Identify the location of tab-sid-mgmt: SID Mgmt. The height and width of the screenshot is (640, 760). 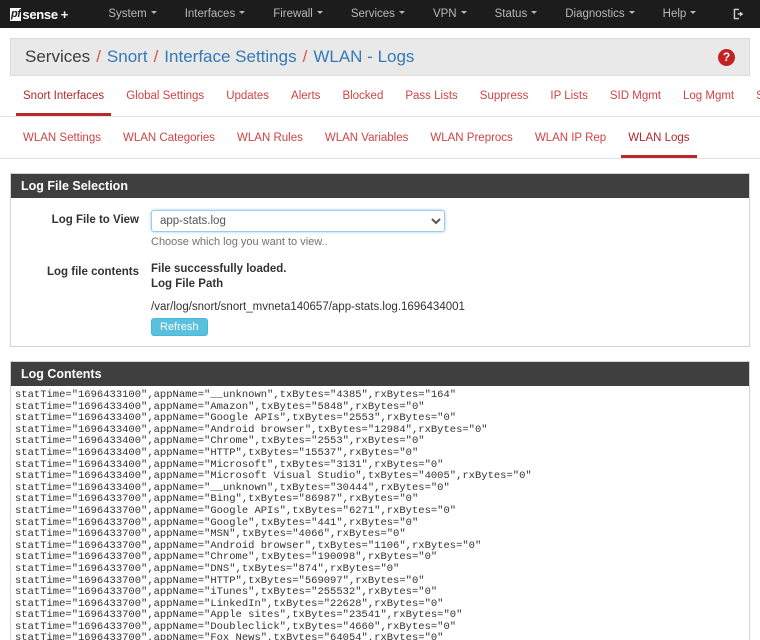
(635, 102).